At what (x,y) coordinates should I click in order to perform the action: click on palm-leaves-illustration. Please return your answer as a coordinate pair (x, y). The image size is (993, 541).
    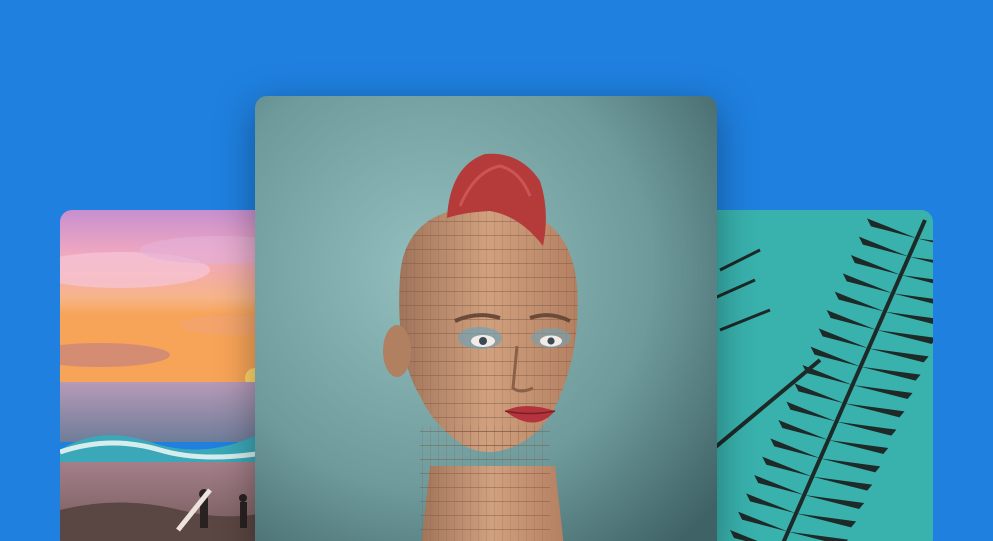
    Looking at the image, I should click on (816, 375).